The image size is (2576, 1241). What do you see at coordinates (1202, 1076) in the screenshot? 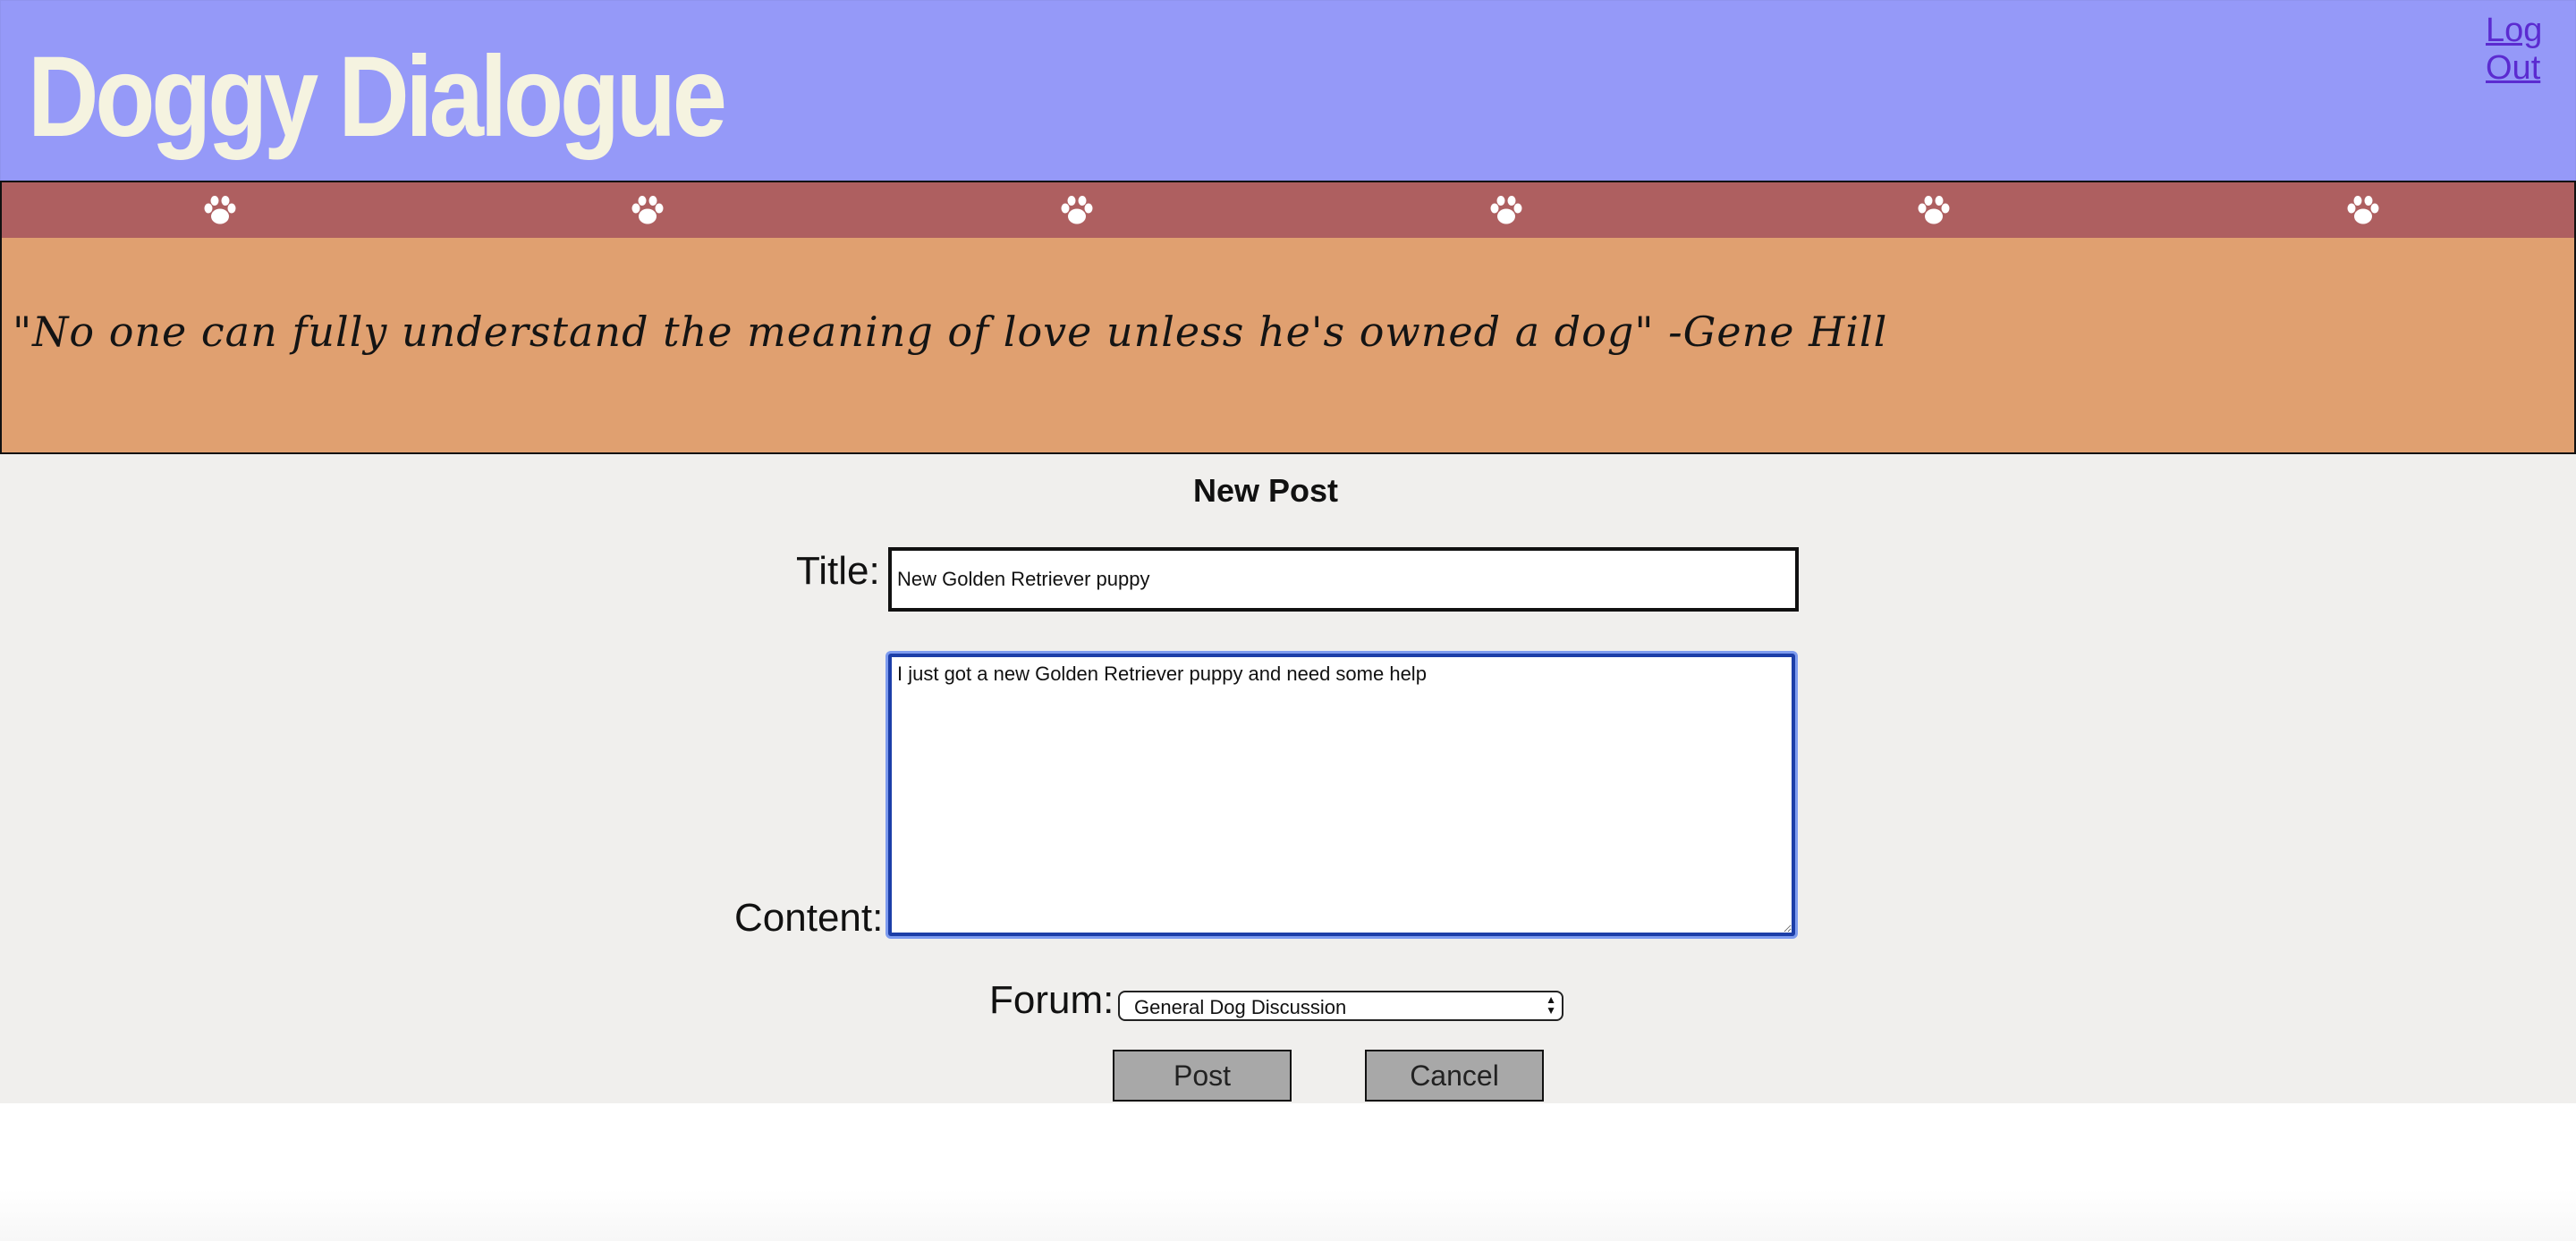
I see `post-button: Post` at bounding box center [1202, 1076].